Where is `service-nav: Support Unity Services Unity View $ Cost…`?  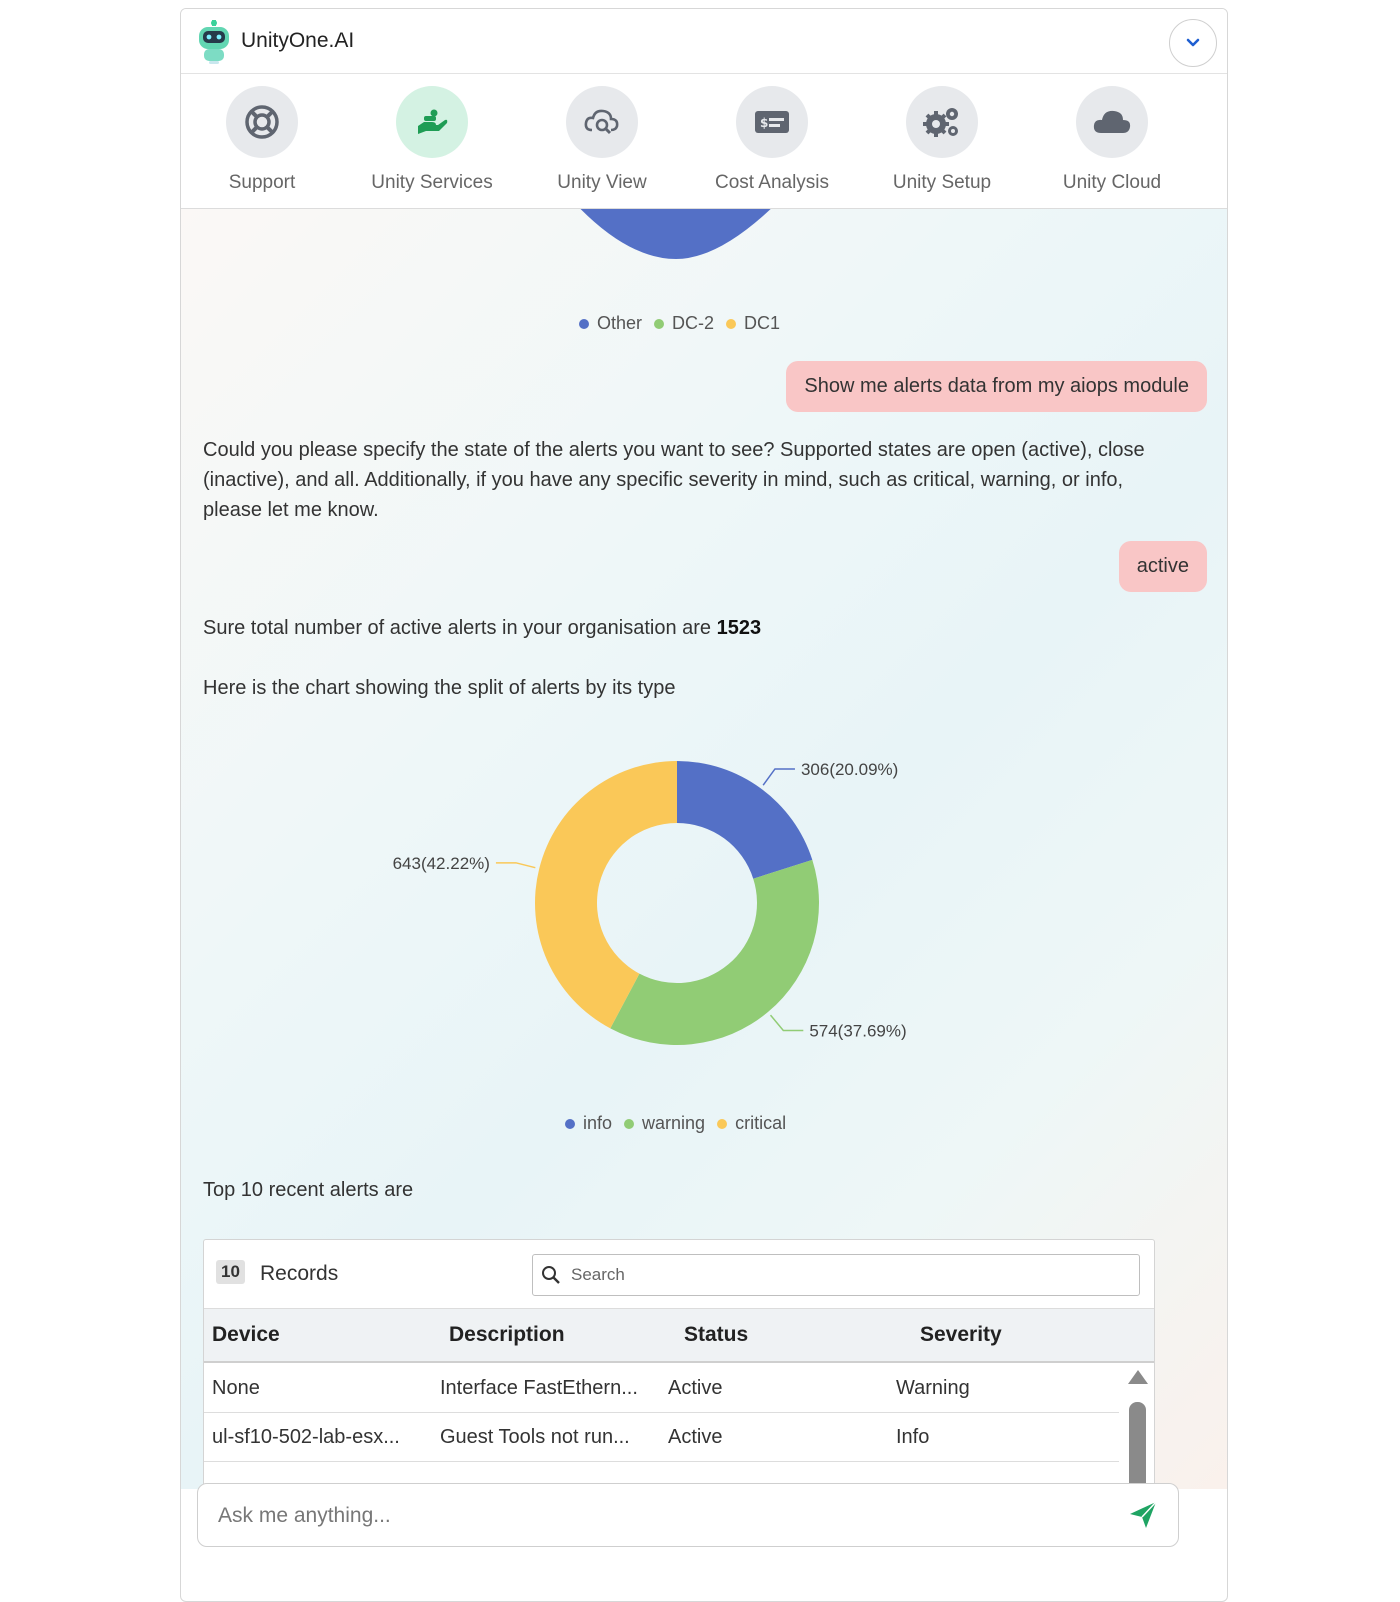 service-nav: Support Unity Services Unity View $ Cost… is located at coordinates (704, 141).